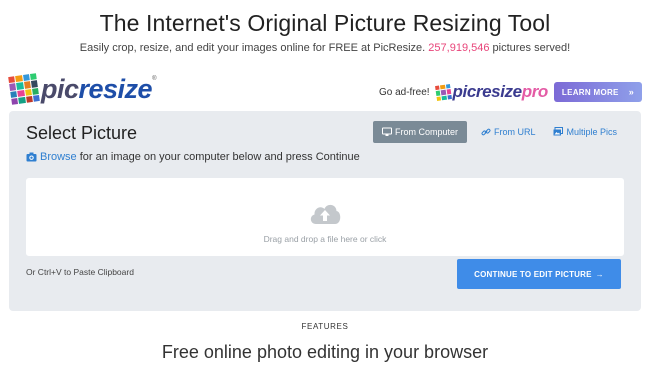 The height and width of the screenshot is (371, 650). What do you see at coordinates (531, 48) in the screenshot?
I see `subtitle-suffix: pictures served!` at bounding box center [531, 48].